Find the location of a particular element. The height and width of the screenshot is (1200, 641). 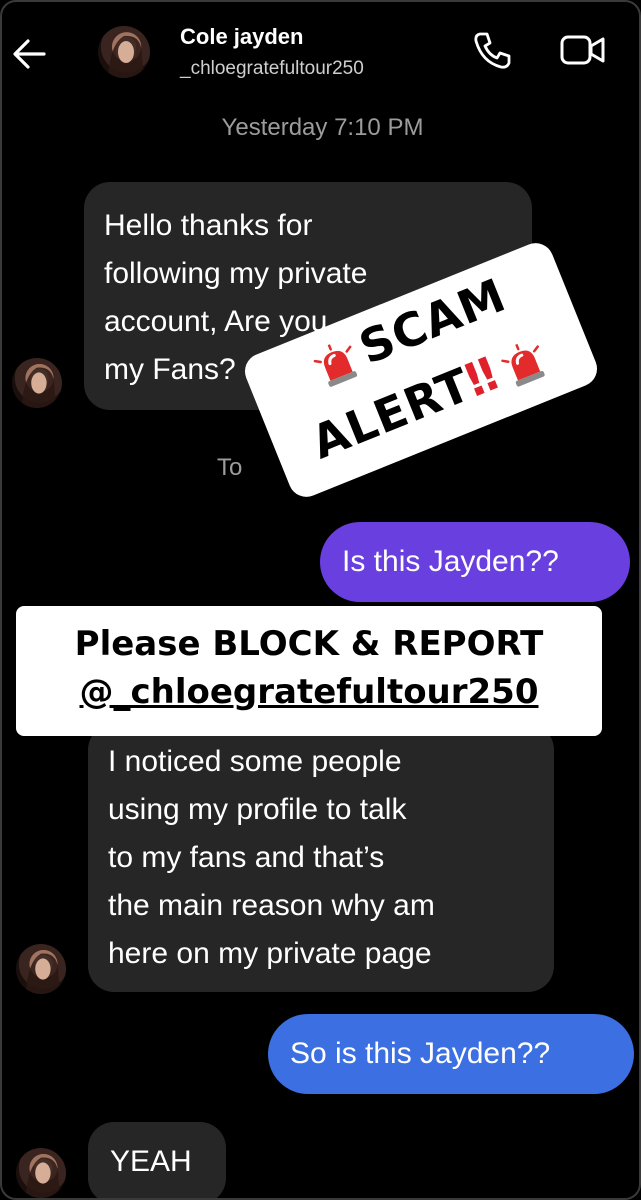

message-line: to my fans and that’s is located at coordinates (246, 857).